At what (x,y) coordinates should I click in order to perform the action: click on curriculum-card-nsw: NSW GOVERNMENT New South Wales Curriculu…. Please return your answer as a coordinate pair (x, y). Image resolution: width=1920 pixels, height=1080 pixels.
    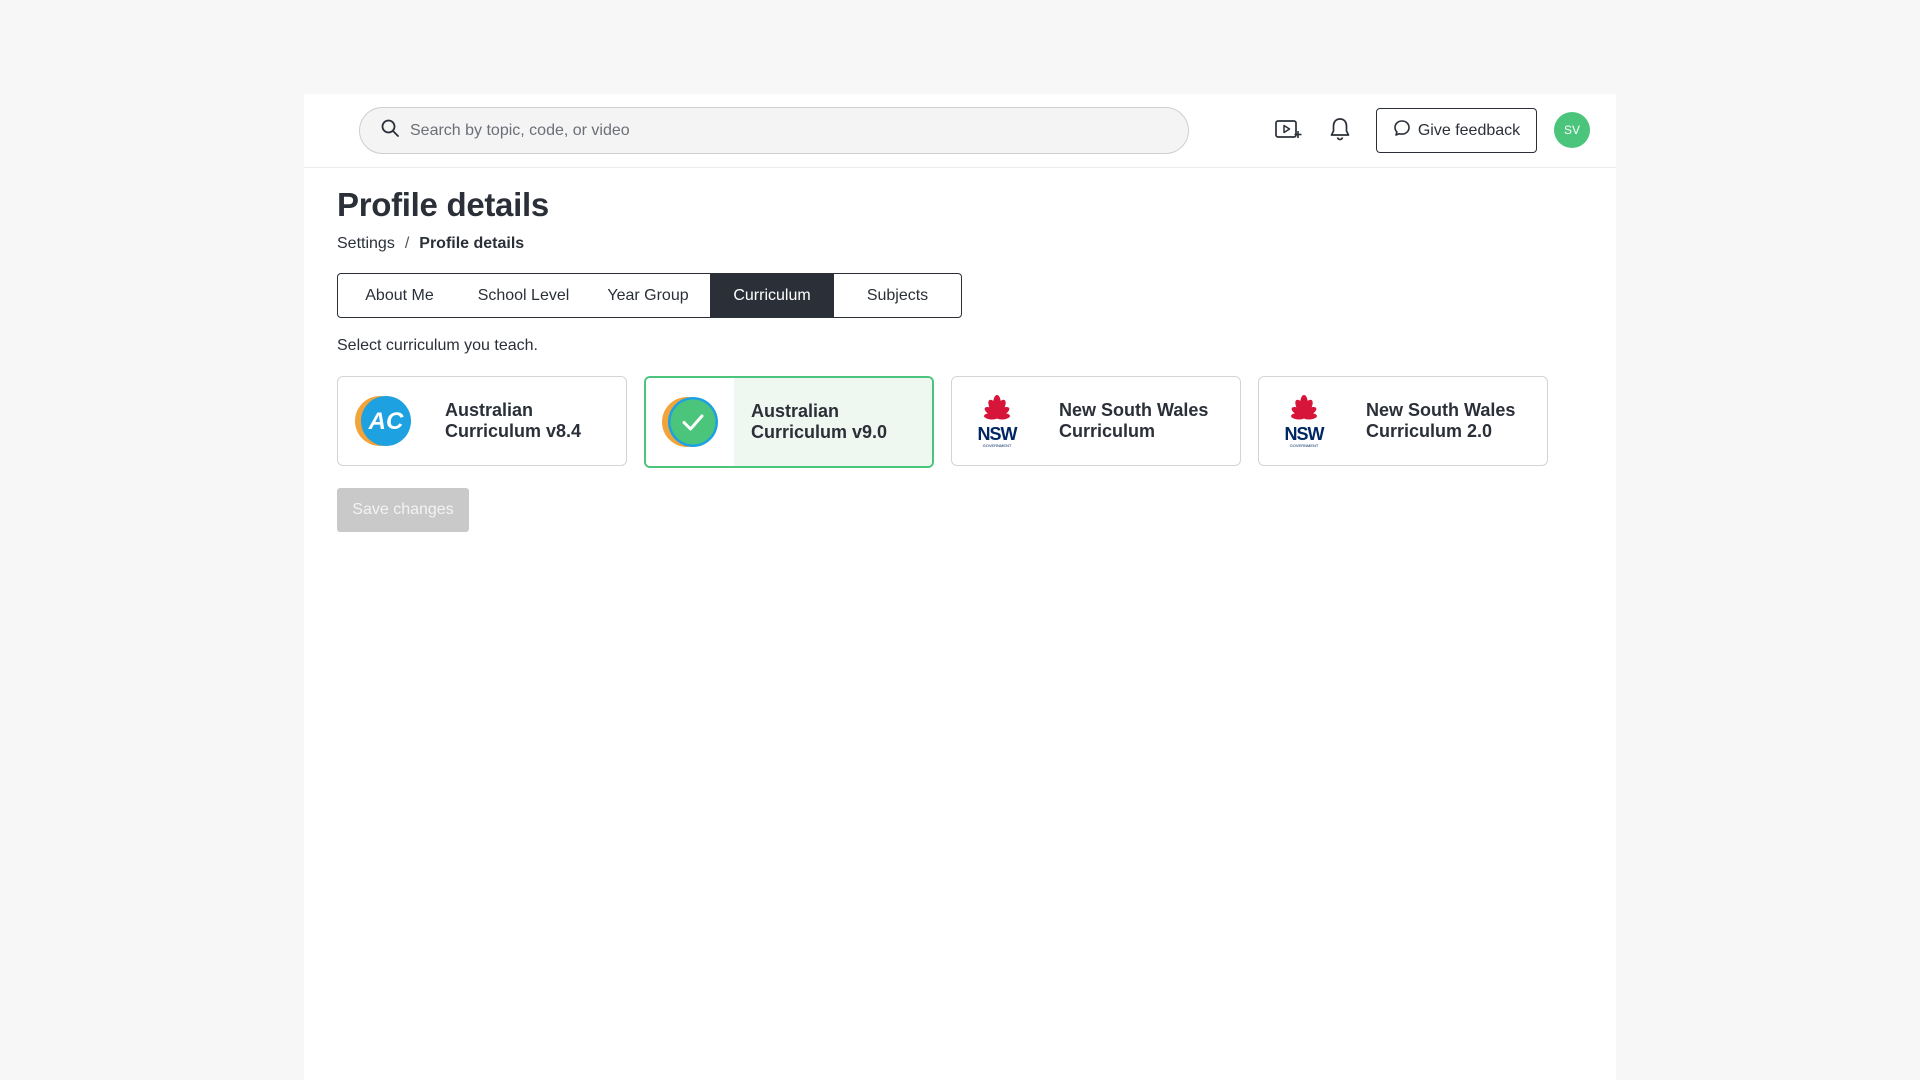
    Looking at the image, I should click on (1096, 421).